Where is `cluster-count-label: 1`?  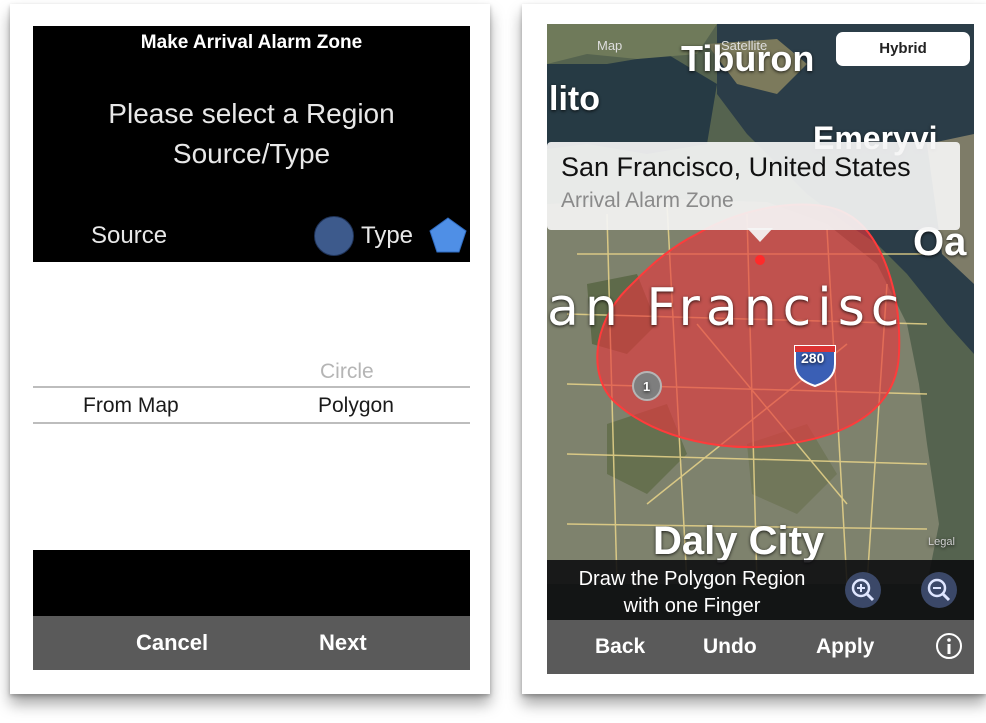
cluster-count-label: 1 is located at coordinates (647, 386).